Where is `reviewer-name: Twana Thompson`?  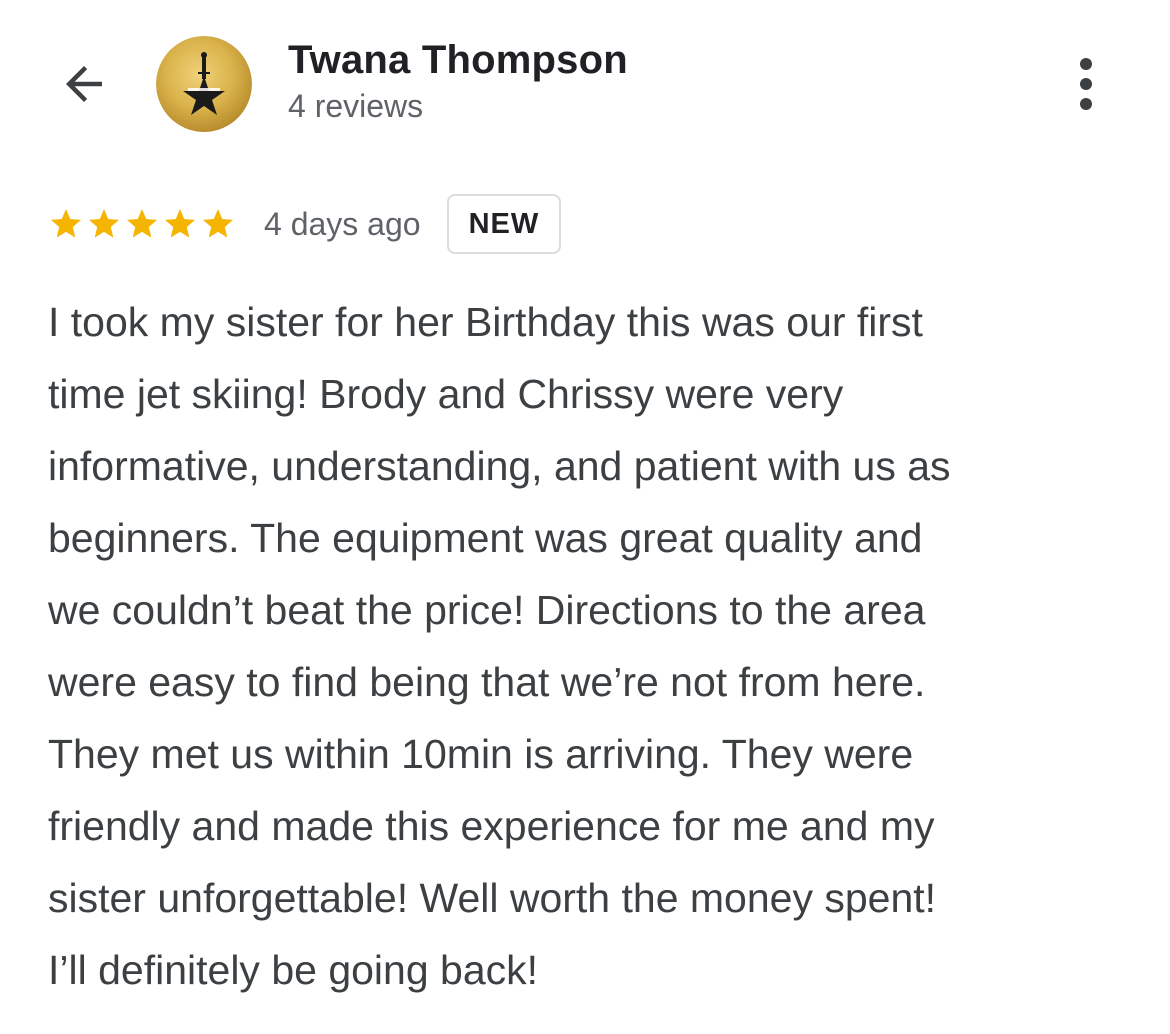 reviewer-name: Twana Thompson is located at coordinates (458, 60).